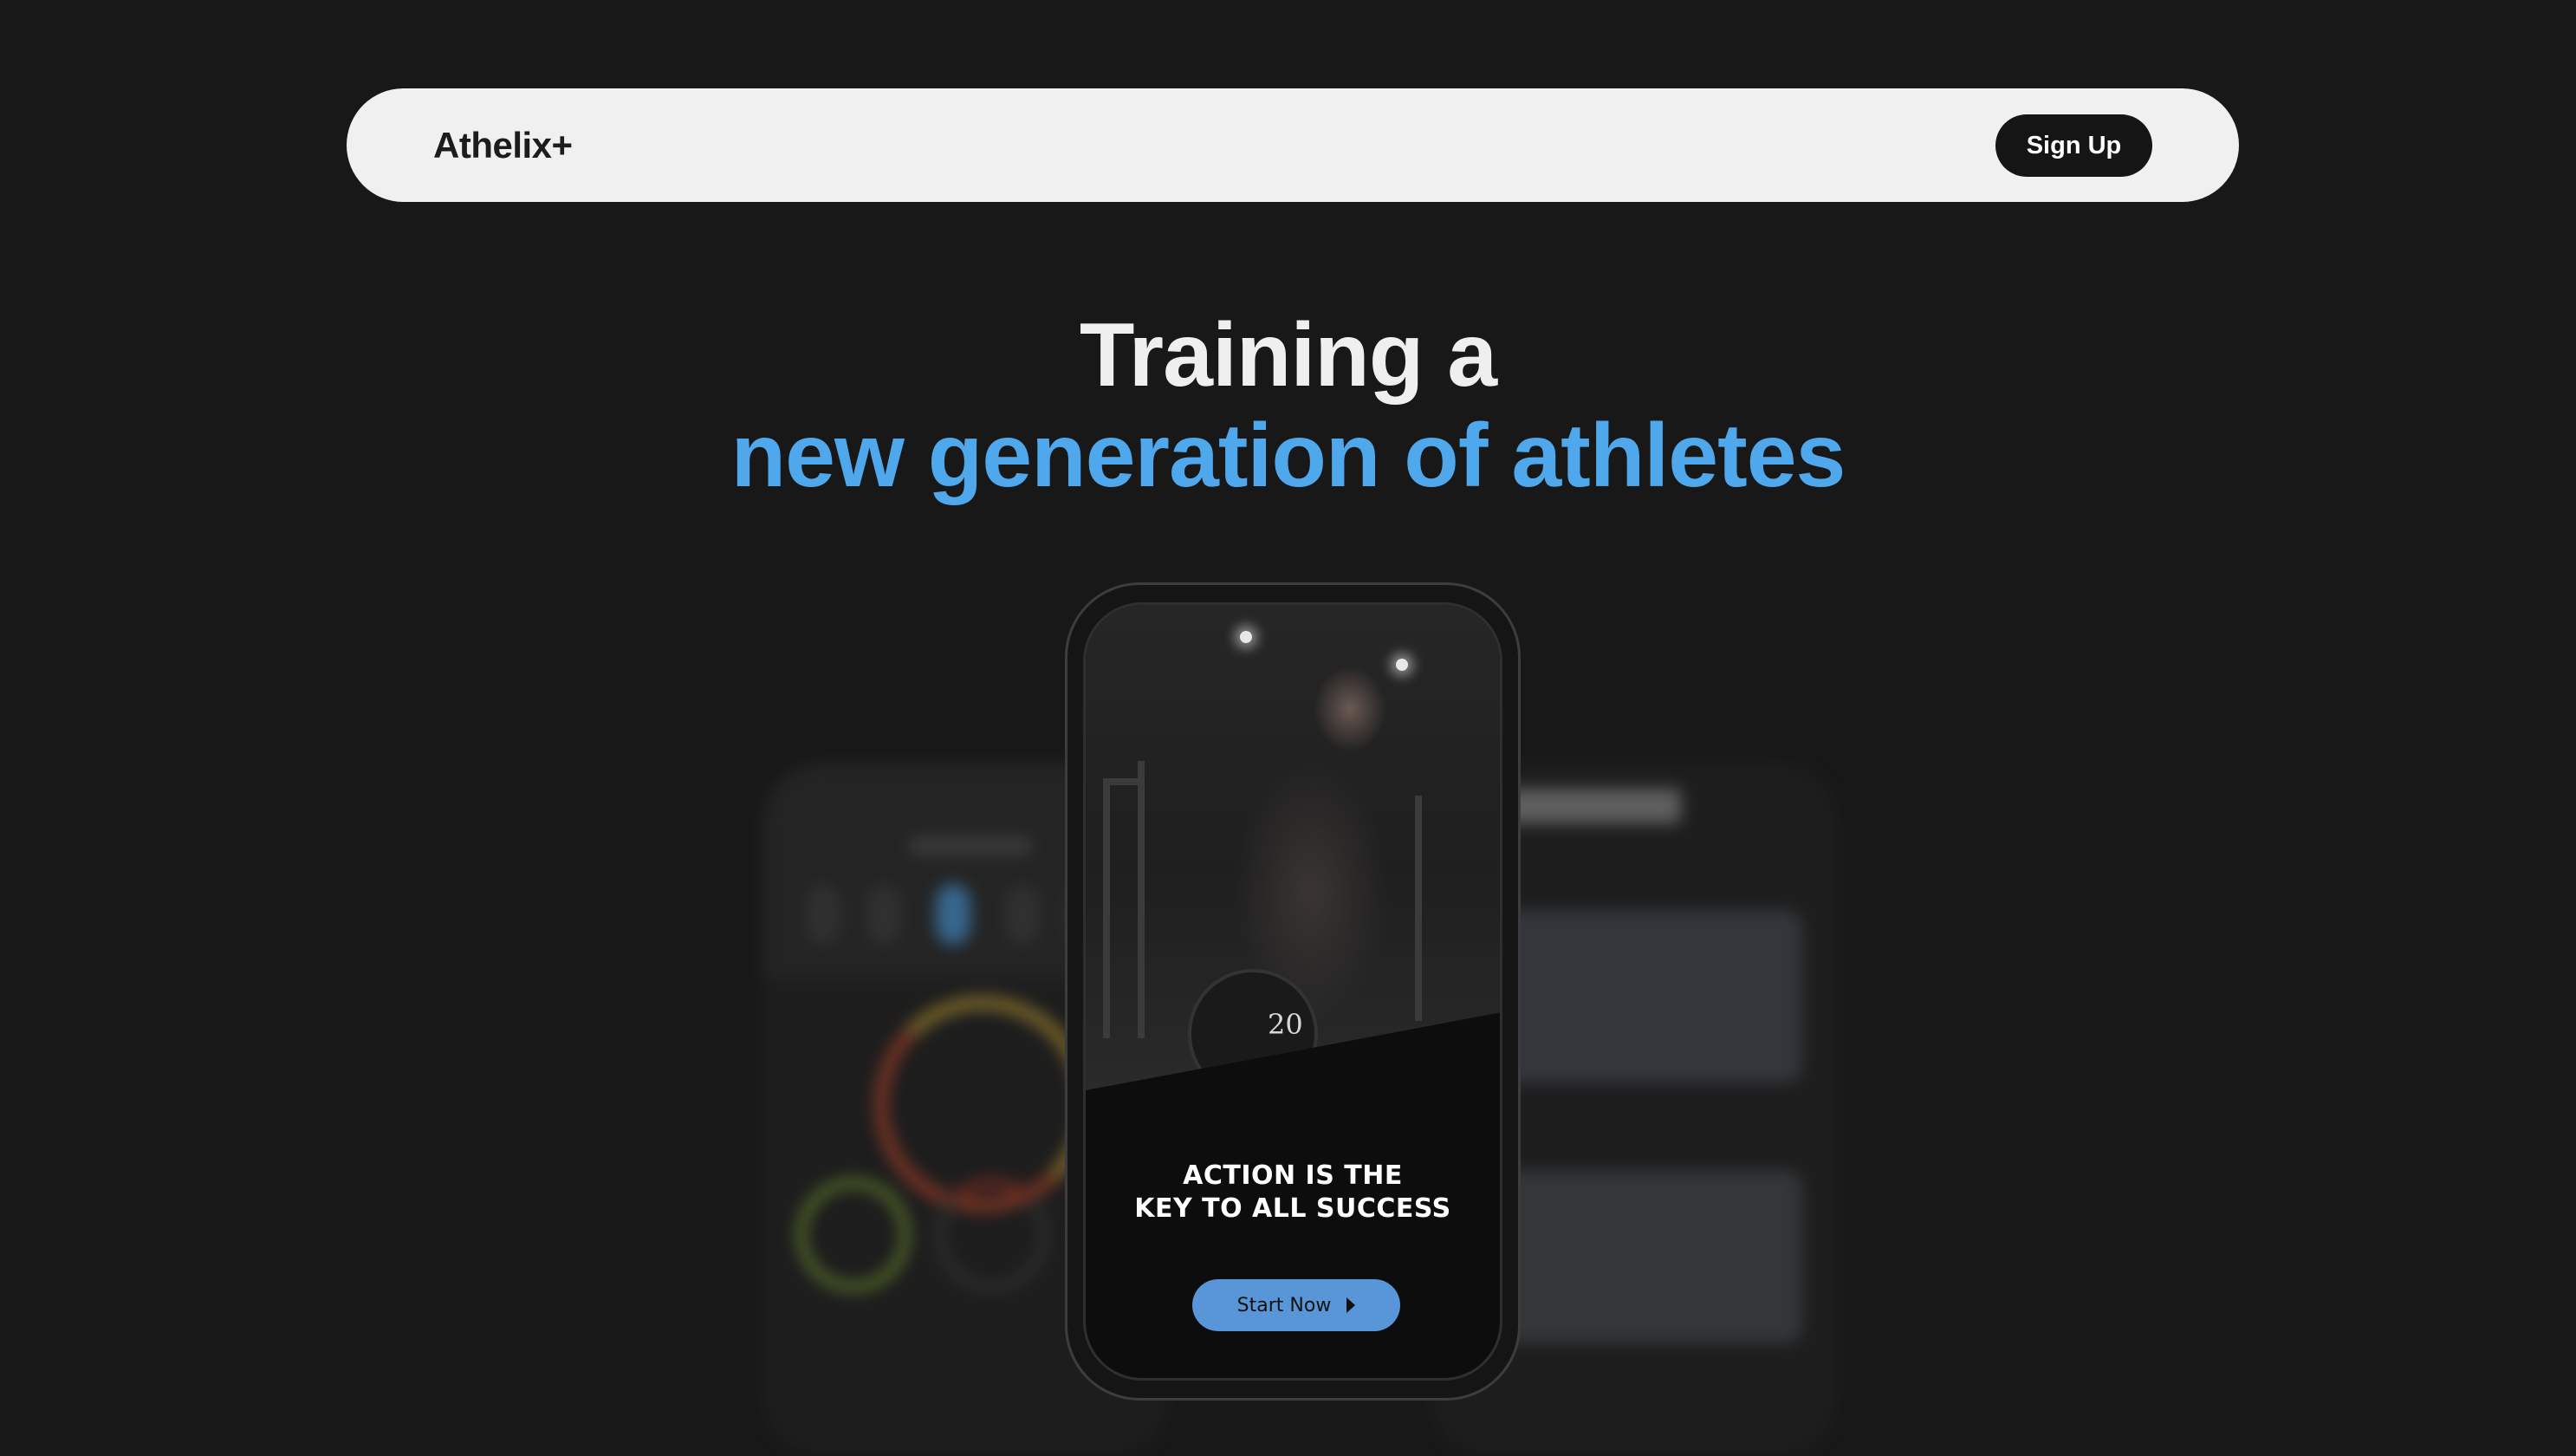 Image resolution: width=2576 pixels, height=1456 pixels. Describe the element at coordinates (2073, 145) in the screenshot. I see `sign-up-button: Sign Up` at that location.